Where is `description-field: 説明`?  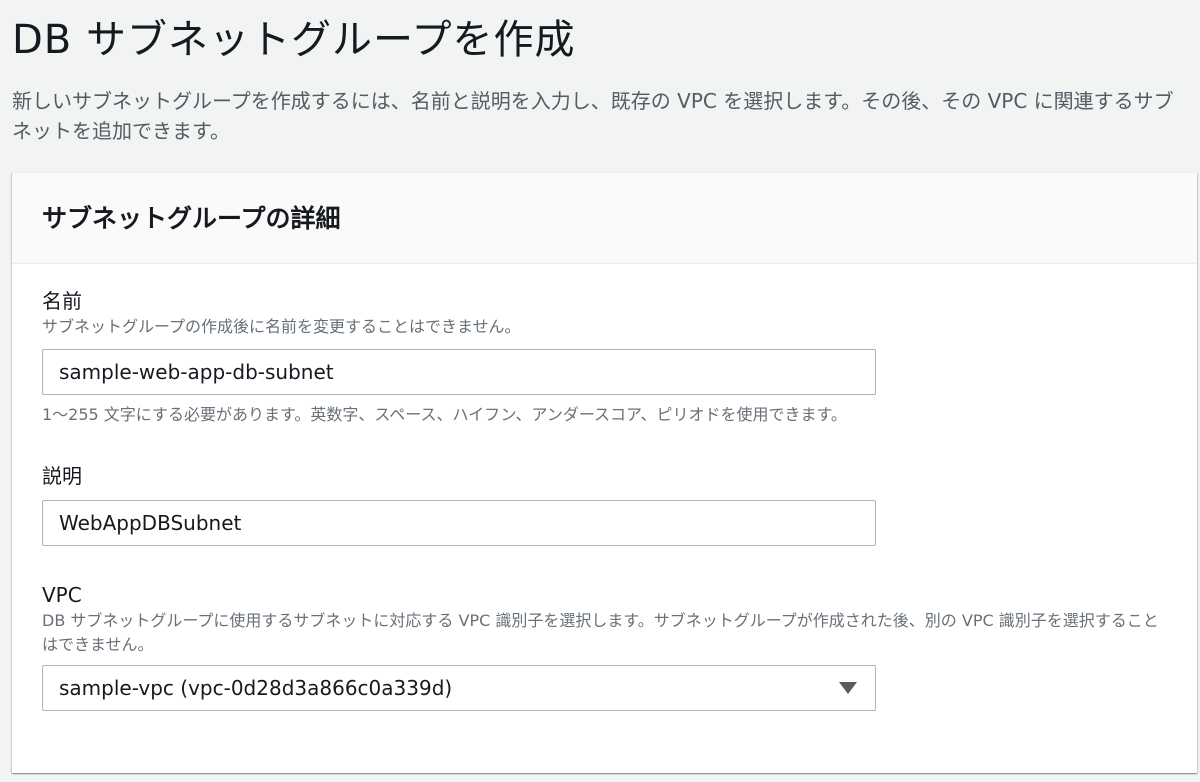
description-field: 説明 is located at coordinates (459, 504).